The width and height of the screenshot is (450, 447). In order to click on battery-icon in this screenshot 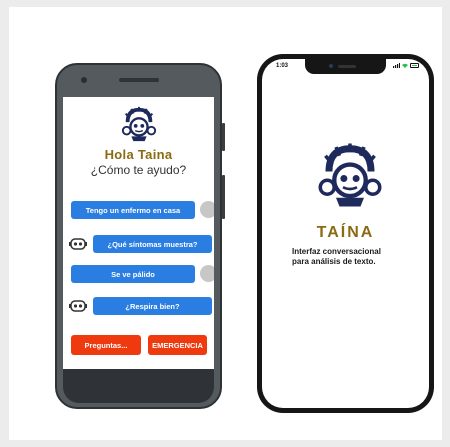, I will do `click(414, 65)`.